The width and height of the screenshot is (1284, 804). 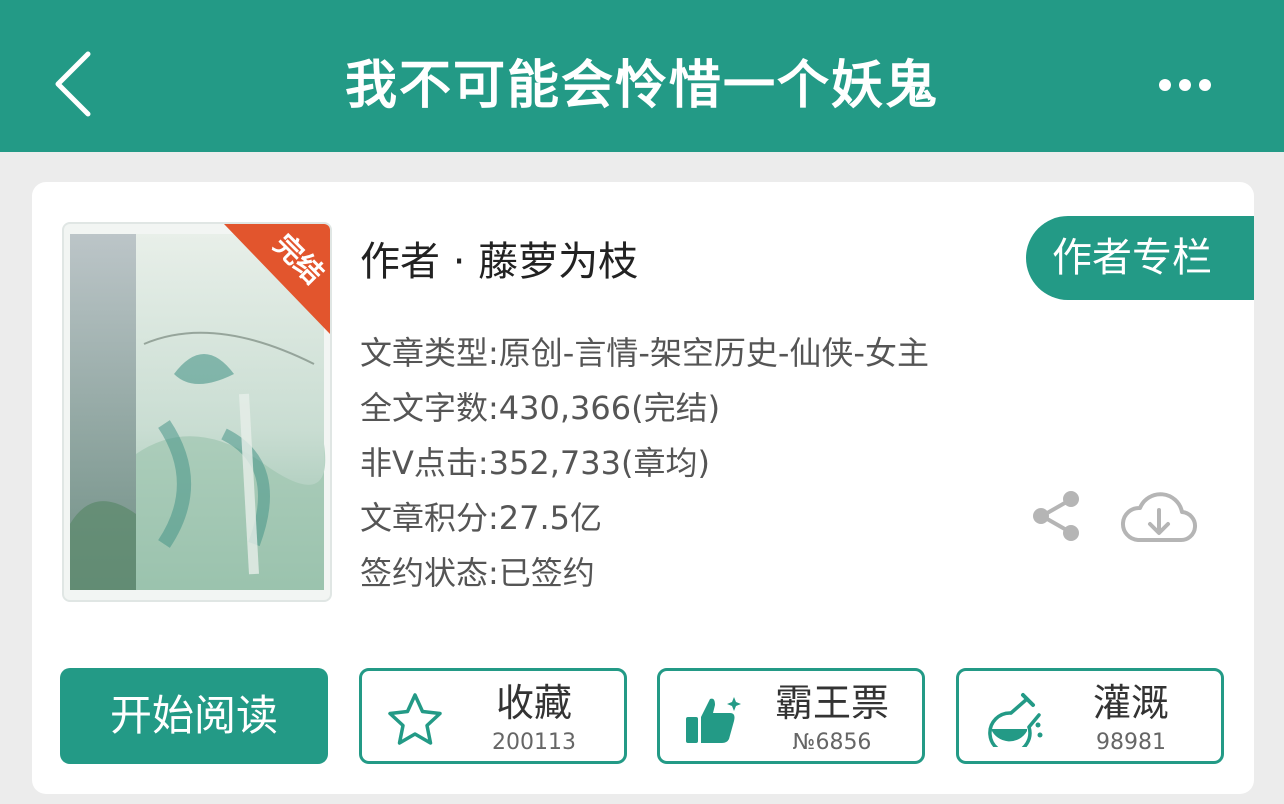 I want to click on vote-count: №6856, so click(x=832, y=742).